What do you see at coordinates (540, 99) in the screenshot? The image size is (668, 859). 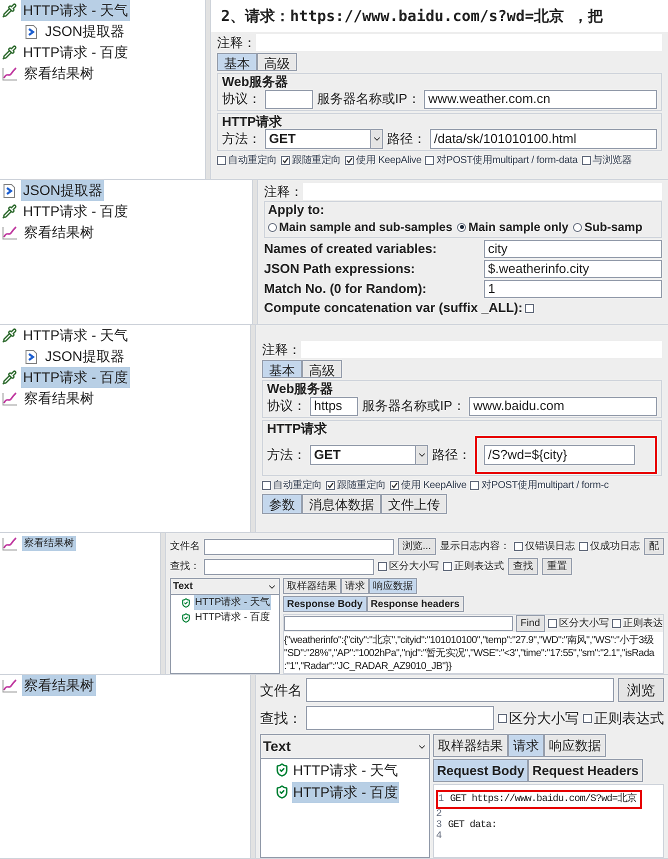 I see `server-field: www.weather.com.cn` at bounding box center [540, 99].